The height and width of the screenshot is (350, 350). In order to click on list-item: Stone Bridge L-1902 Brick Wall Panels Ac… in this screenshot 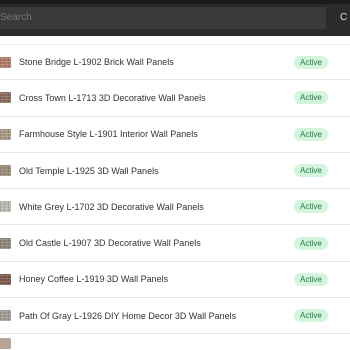, I will do `click(175, 62)`.